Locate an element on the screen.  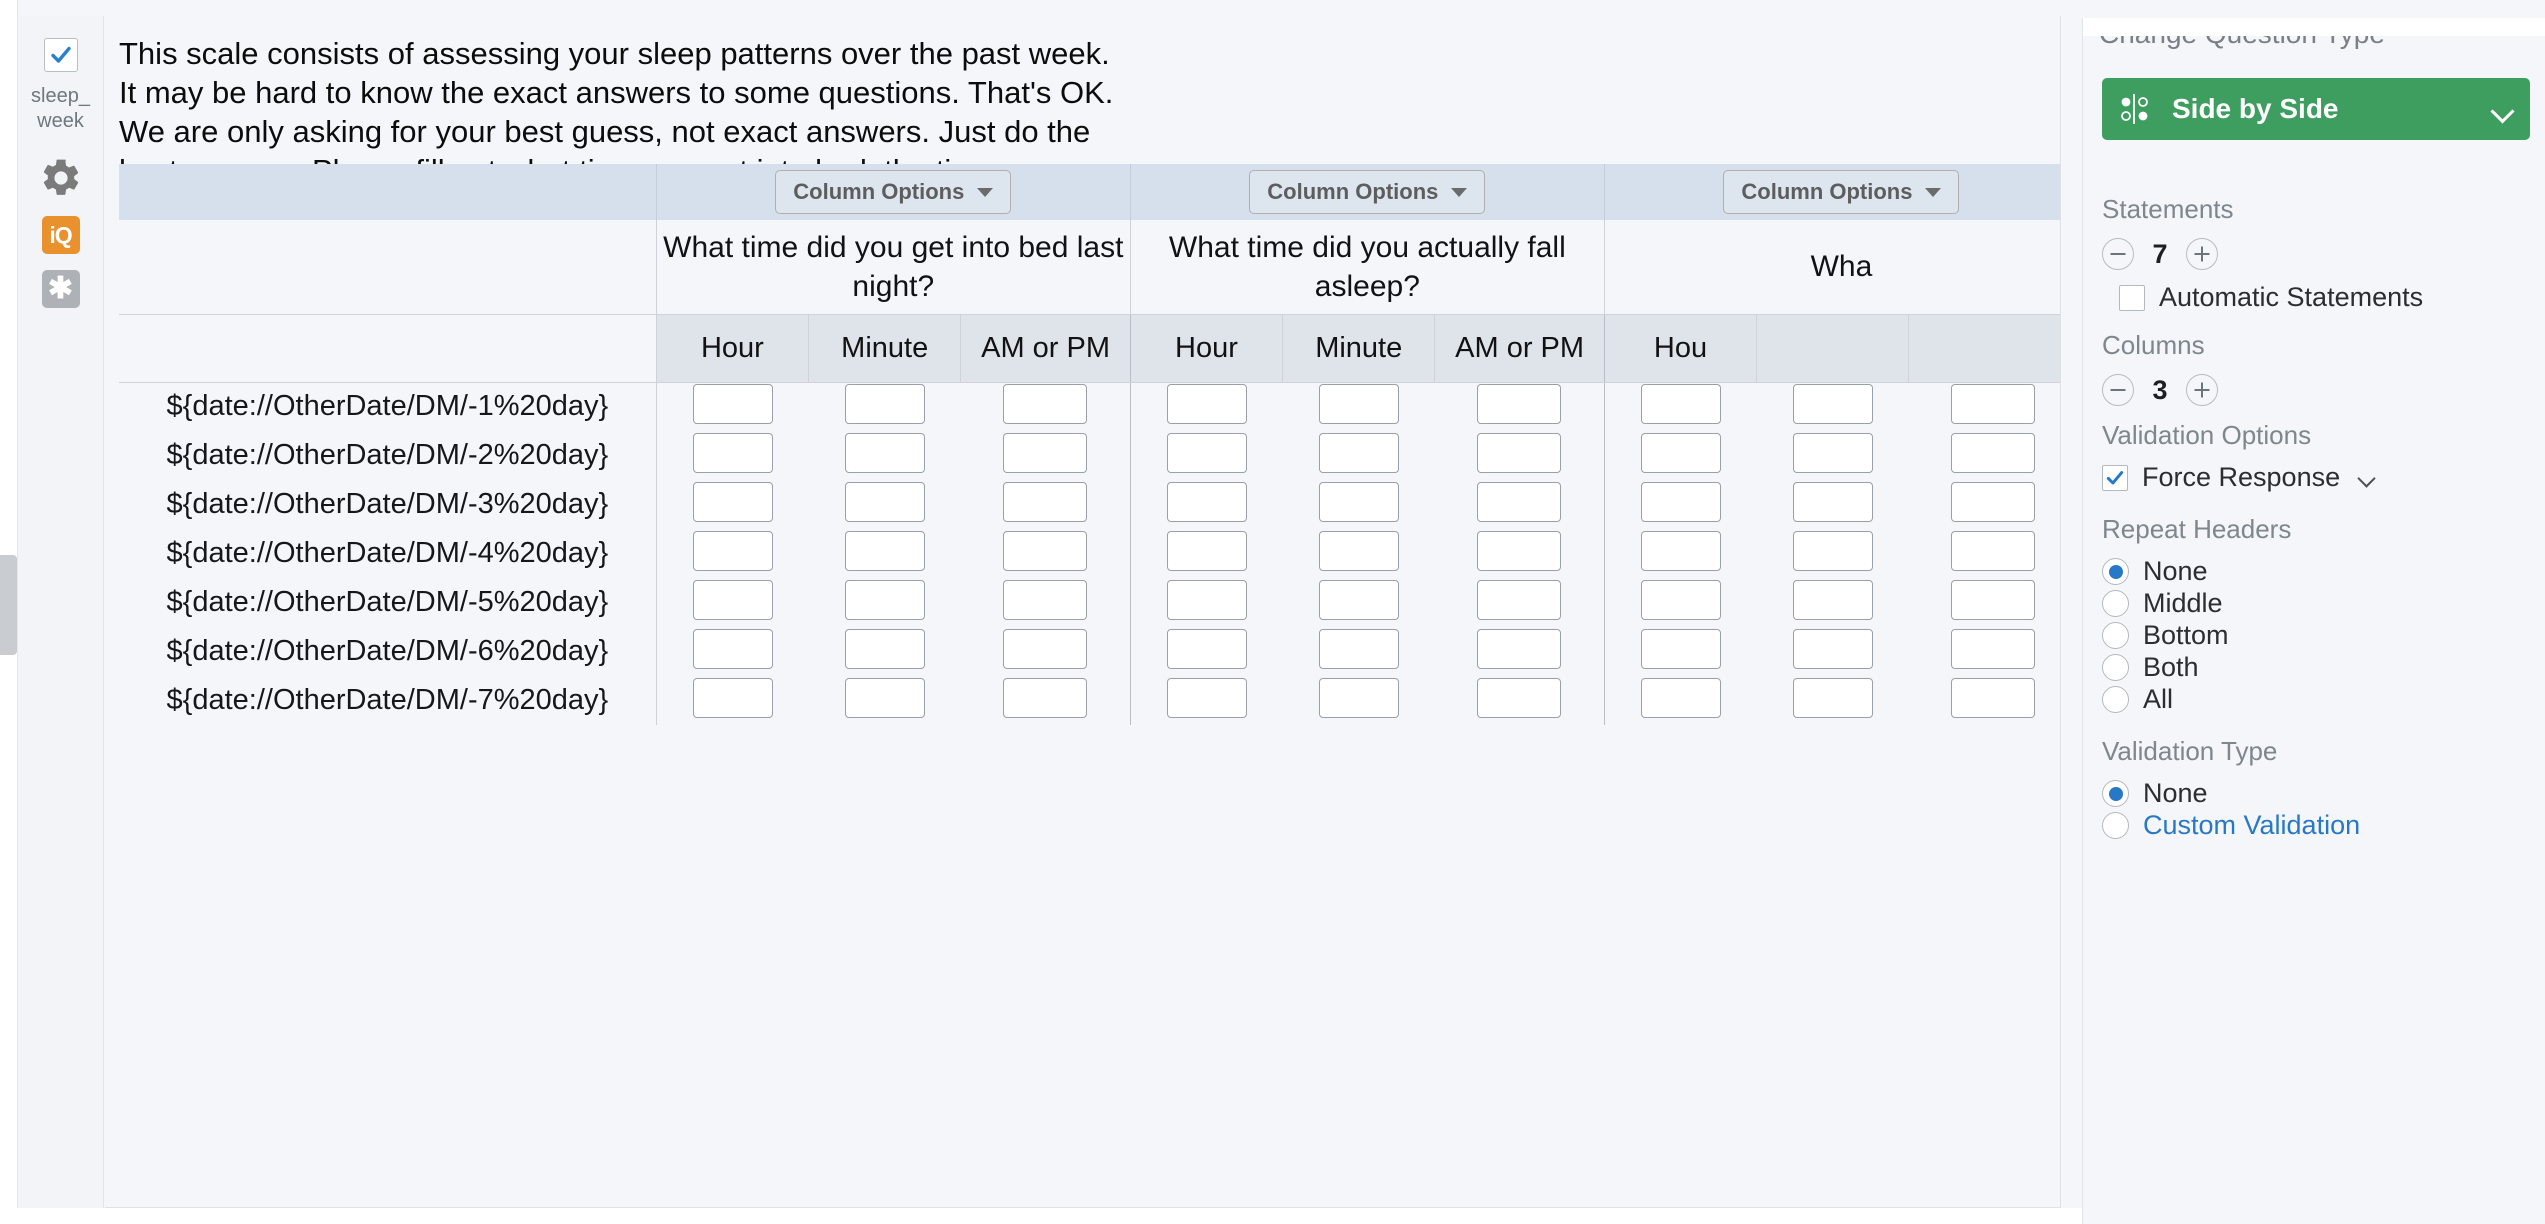
validation-type-option-none: None is located at coordinates (2155, 793).